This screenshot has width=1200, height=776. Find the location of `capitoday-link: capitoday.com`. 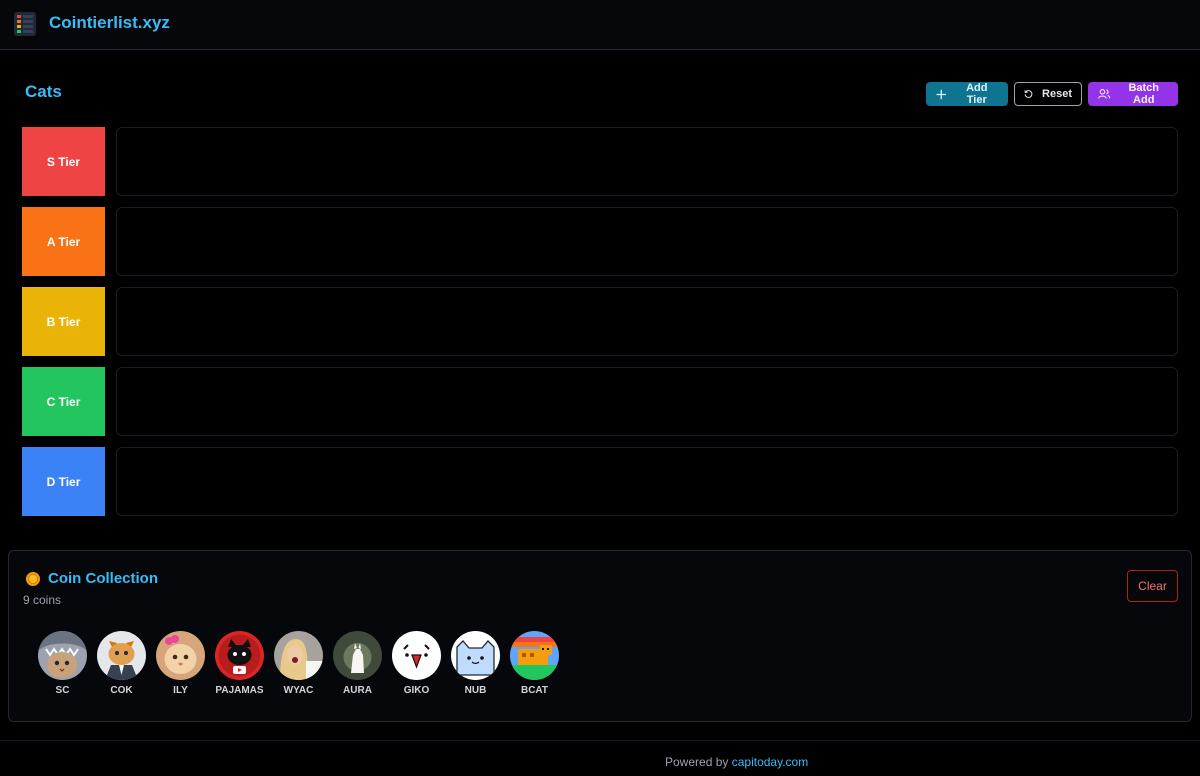

capitoday-link: capitoday.com is located at coordinates (770, 762).